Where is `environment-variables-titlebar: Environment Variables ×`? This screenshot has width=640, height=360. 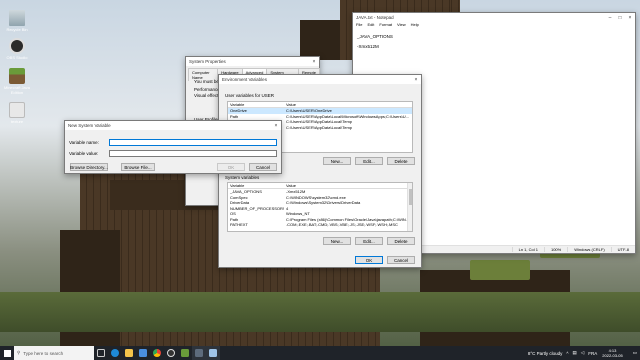
environment-variables-titlebar: Environment Variables × is located at coordinates (320, 79).